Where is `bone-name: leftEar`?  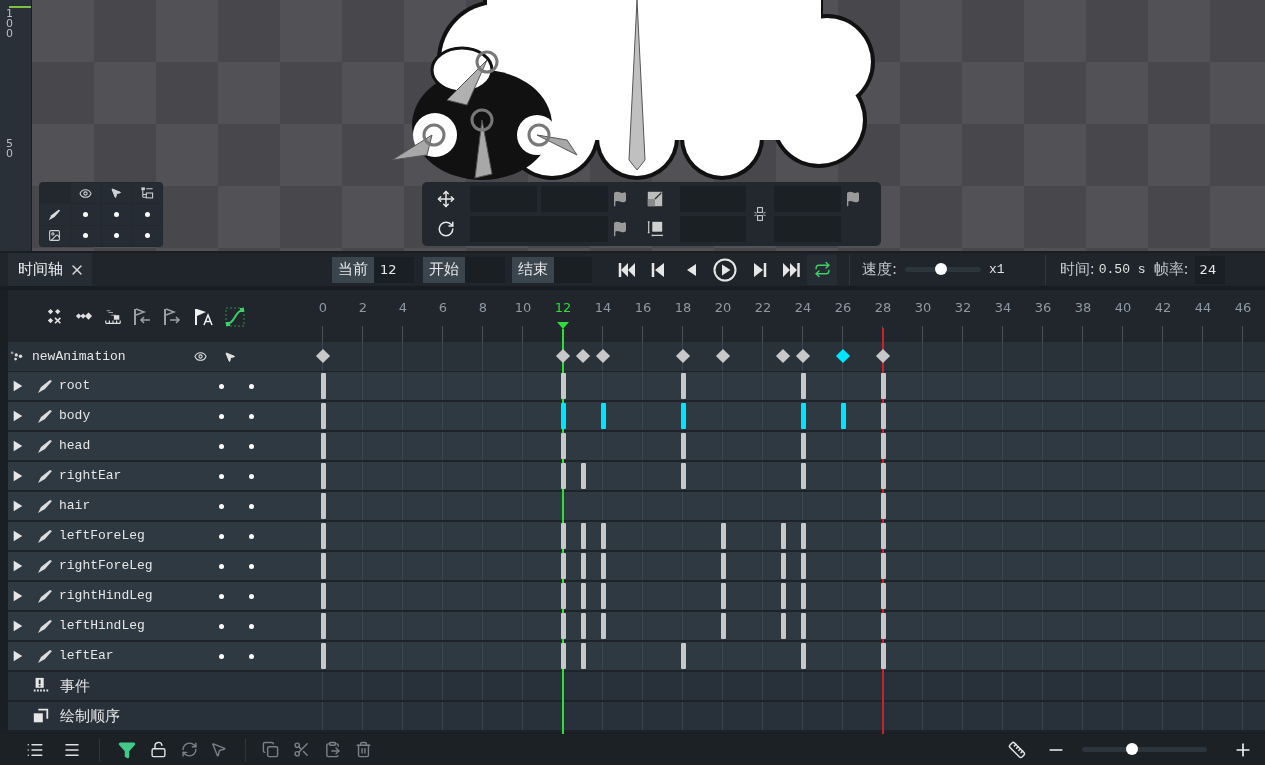 bone-name: leftEar is located at coordinates (137, 656).